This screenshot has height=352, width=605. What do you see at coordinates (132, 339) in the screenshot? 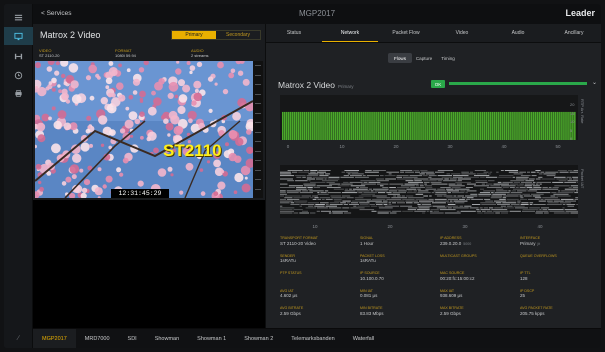
I see `bottom-tab: SDI` at bounding box center [132, 339].